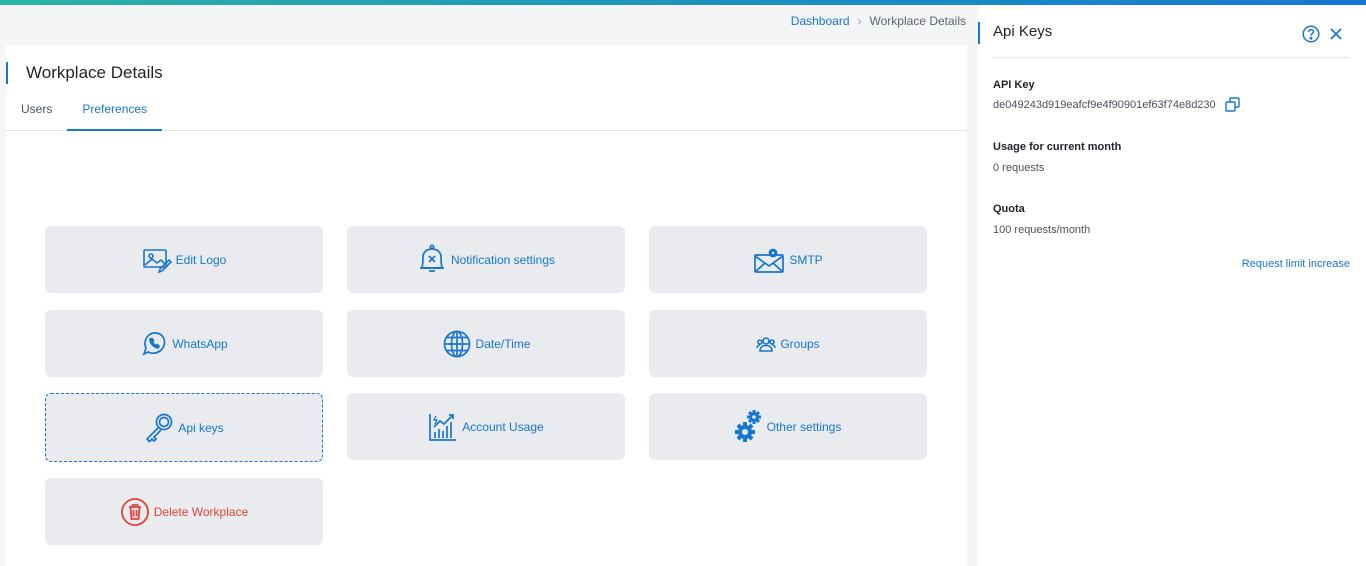 Image resolution: width=1366 pixels, height=566 pixels. What do you see at coordinates (432, 260) in the screenshot?
I see `bell-icon` at bounding box center [432, 260].